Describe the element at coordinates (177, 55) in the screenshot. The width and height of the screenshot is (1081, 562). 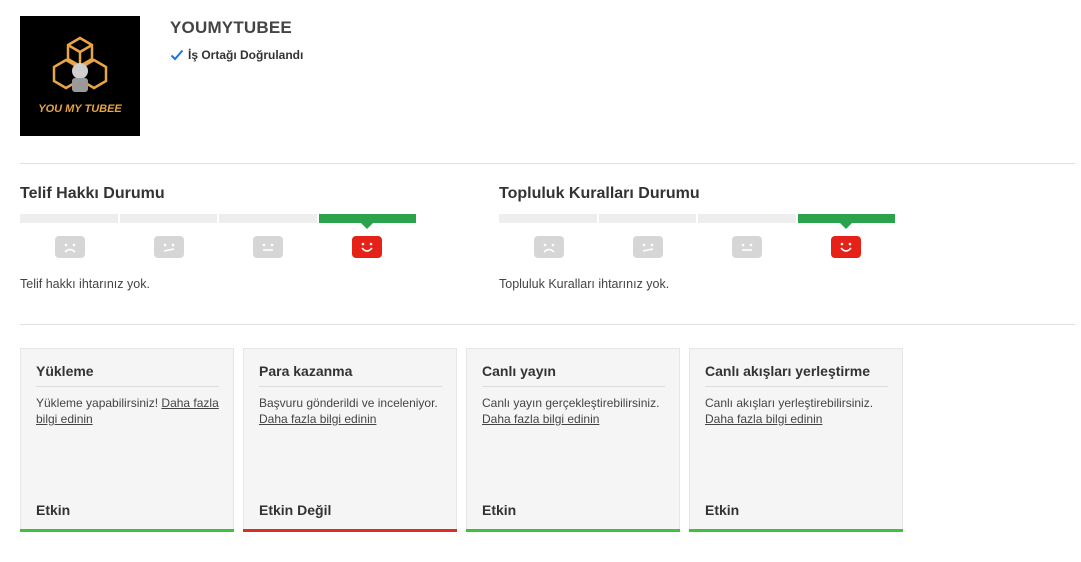
I see `checkmark-icon` at that location.